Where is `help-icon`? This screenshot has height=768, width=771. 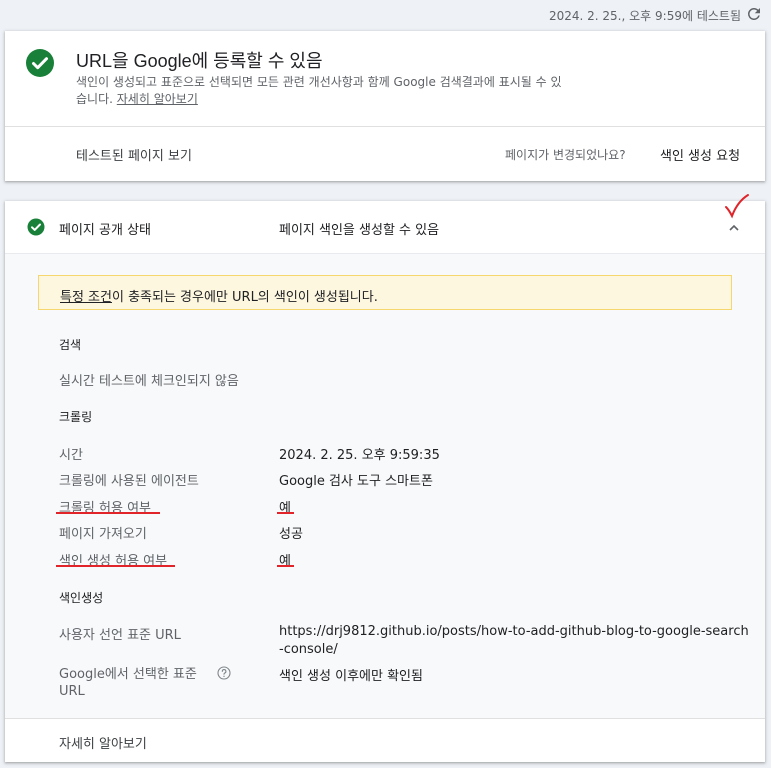
help-icon is located at coordinates (224, 673).